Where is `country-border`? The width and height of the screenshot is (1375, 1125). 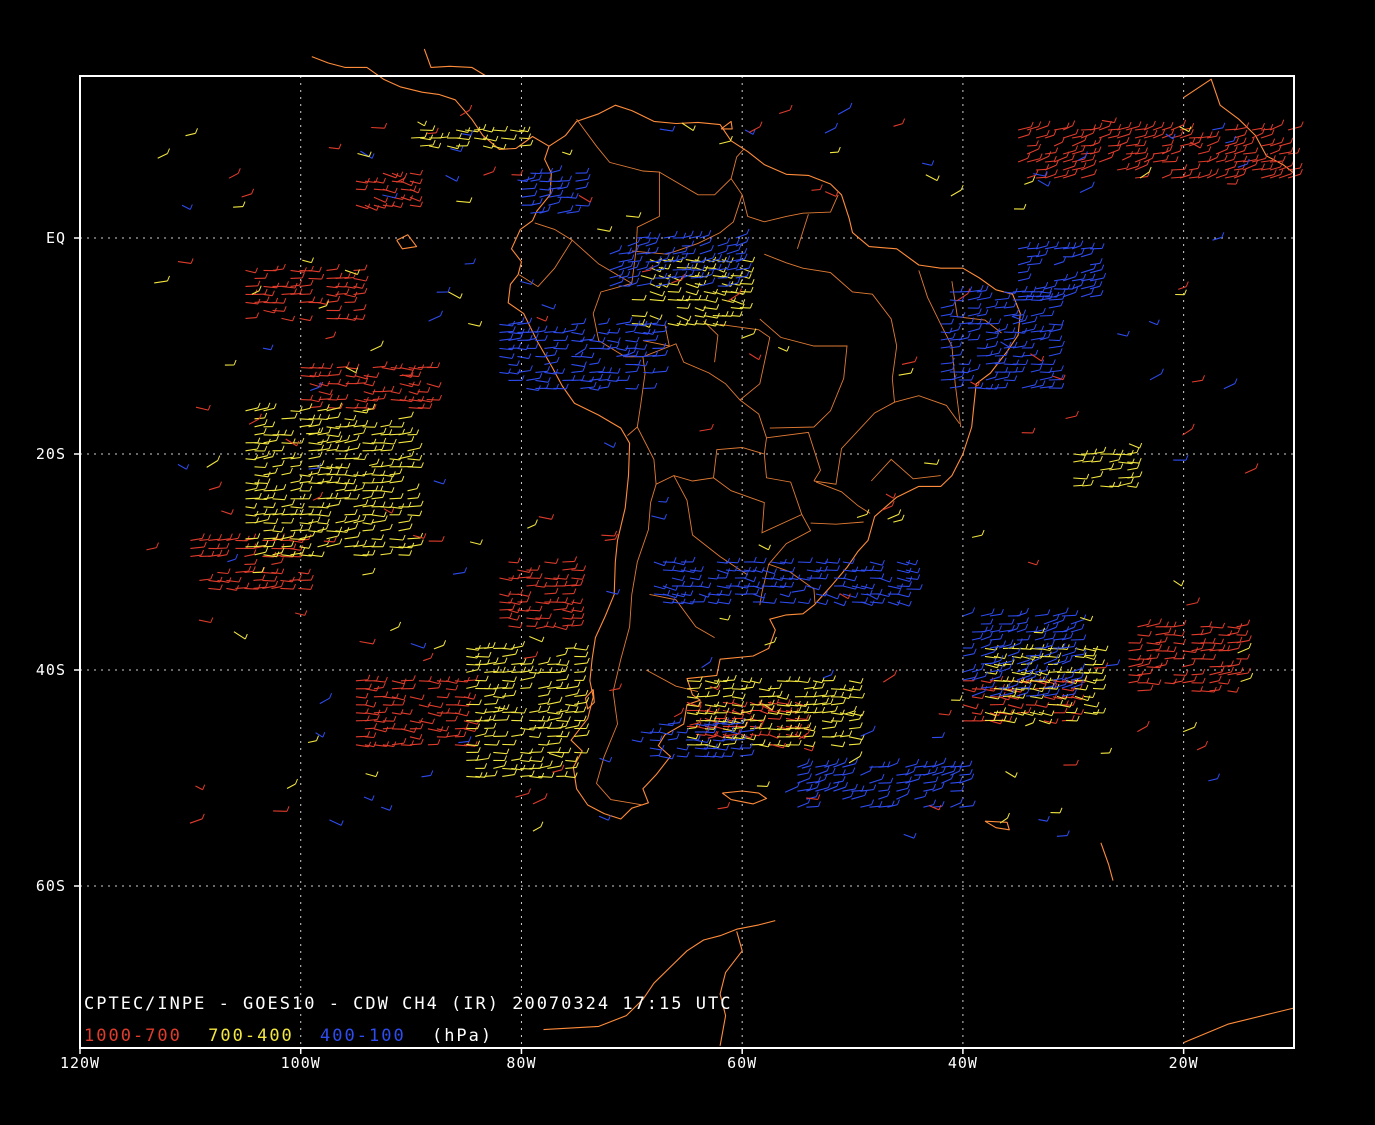 country-border is located at coordinates (791, 559).